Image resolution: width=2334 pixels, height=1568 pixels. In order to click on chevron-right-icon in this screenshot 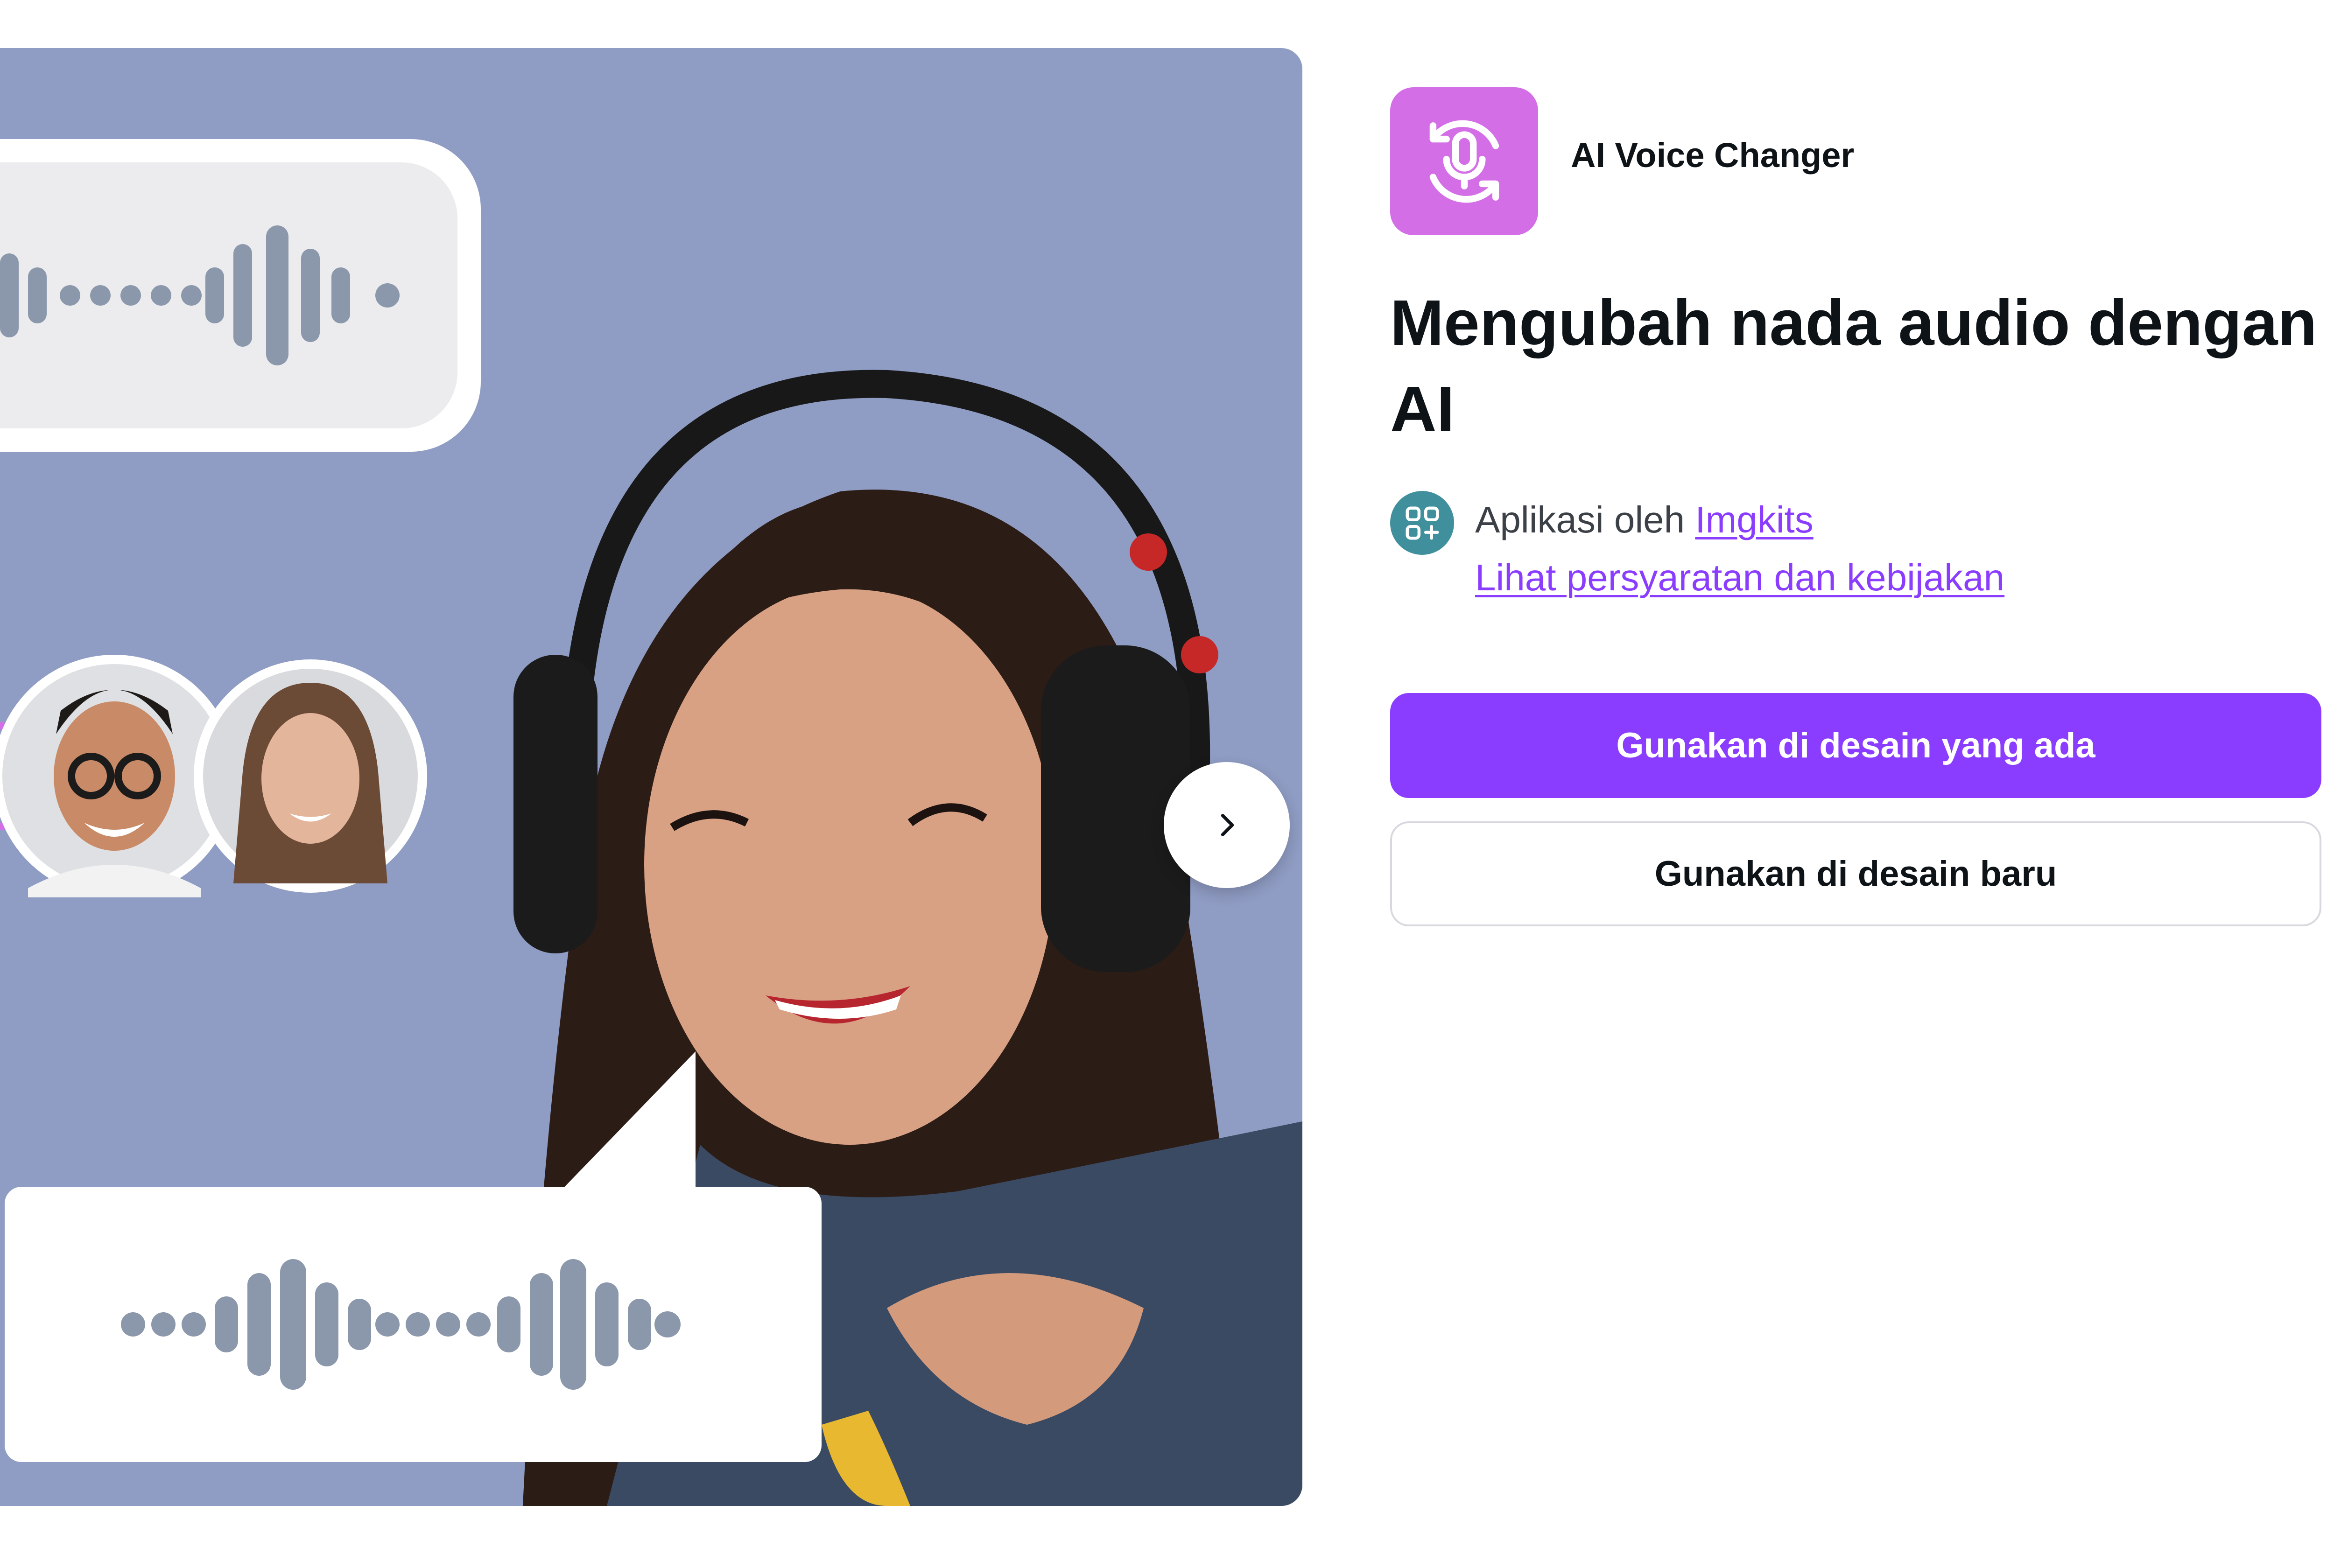, I will do `click(1227, 825)`.